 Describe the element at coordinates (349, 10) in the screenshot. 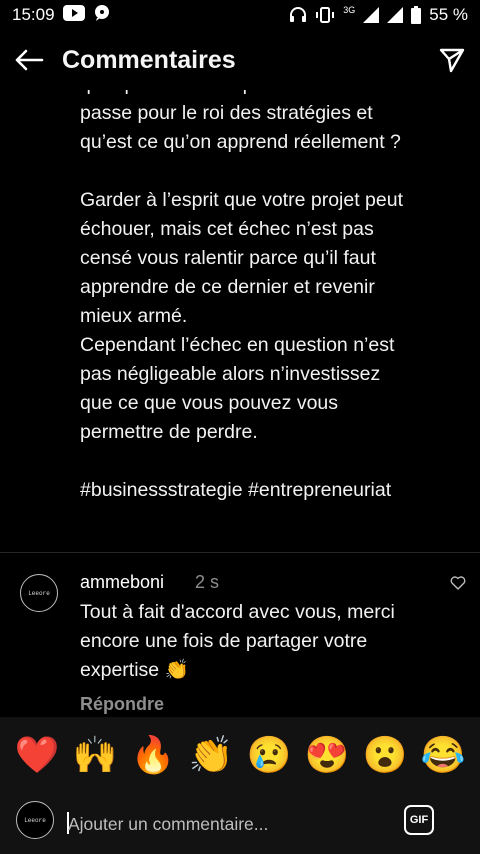

I see `network-type: 3G` at that location.